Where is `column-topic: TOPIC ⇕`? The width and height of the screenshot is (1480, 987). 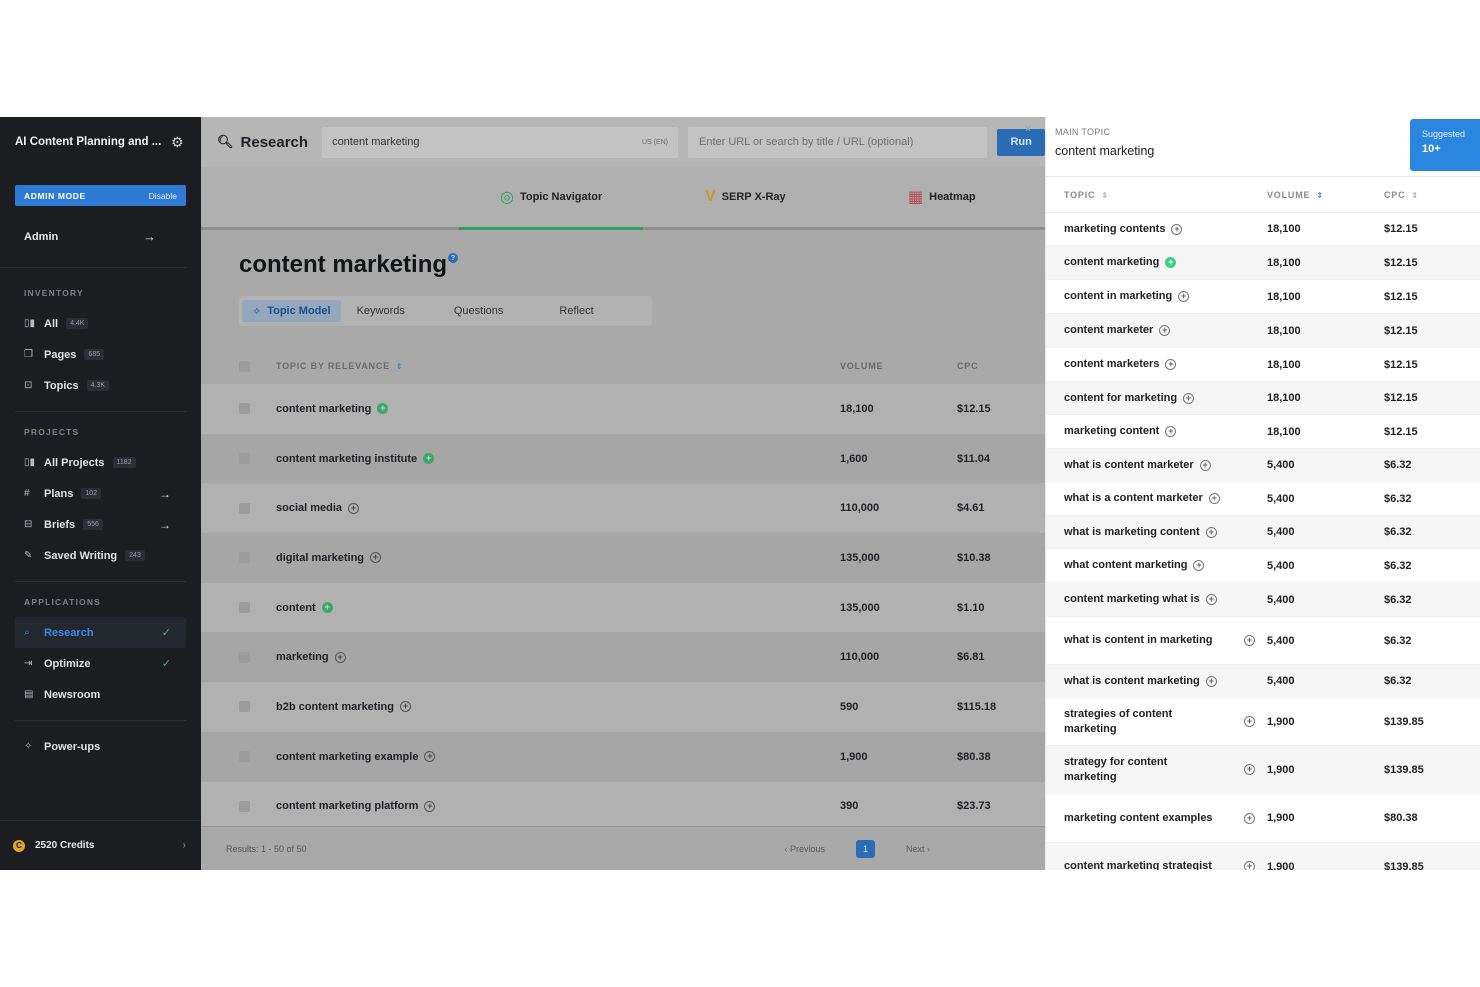 column-topic: TOPIC ⇕ is located at coordinates (1156, 195).